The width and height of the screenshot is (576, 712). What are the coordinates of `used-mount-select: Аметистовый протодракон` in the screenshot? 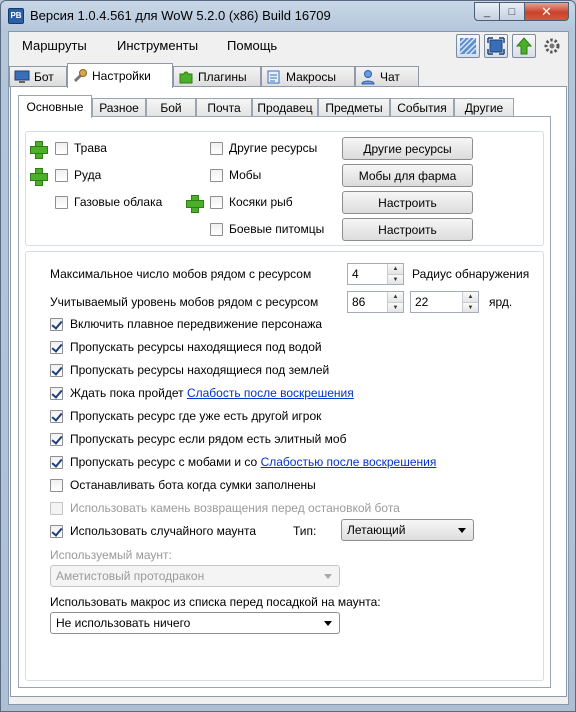 It's located at (195, 576).